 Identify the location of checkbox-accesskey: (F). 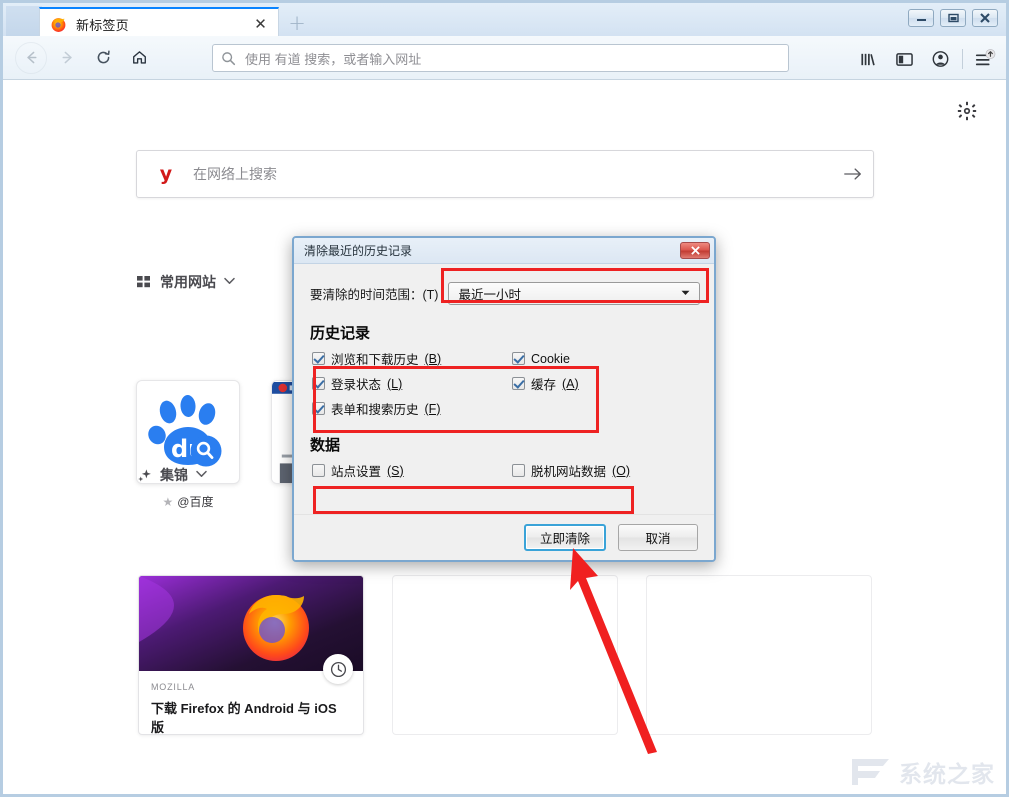
(432, 408).